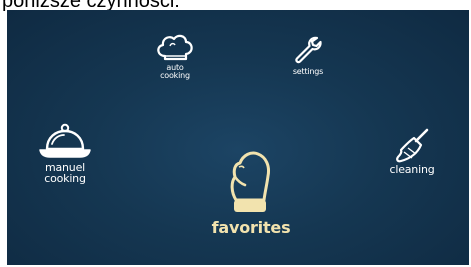  What do you see at coordinates (175, 75) in the screenshot?
I see `auto-cooking-label-line2: cooking` at bounding box center [175, 75].